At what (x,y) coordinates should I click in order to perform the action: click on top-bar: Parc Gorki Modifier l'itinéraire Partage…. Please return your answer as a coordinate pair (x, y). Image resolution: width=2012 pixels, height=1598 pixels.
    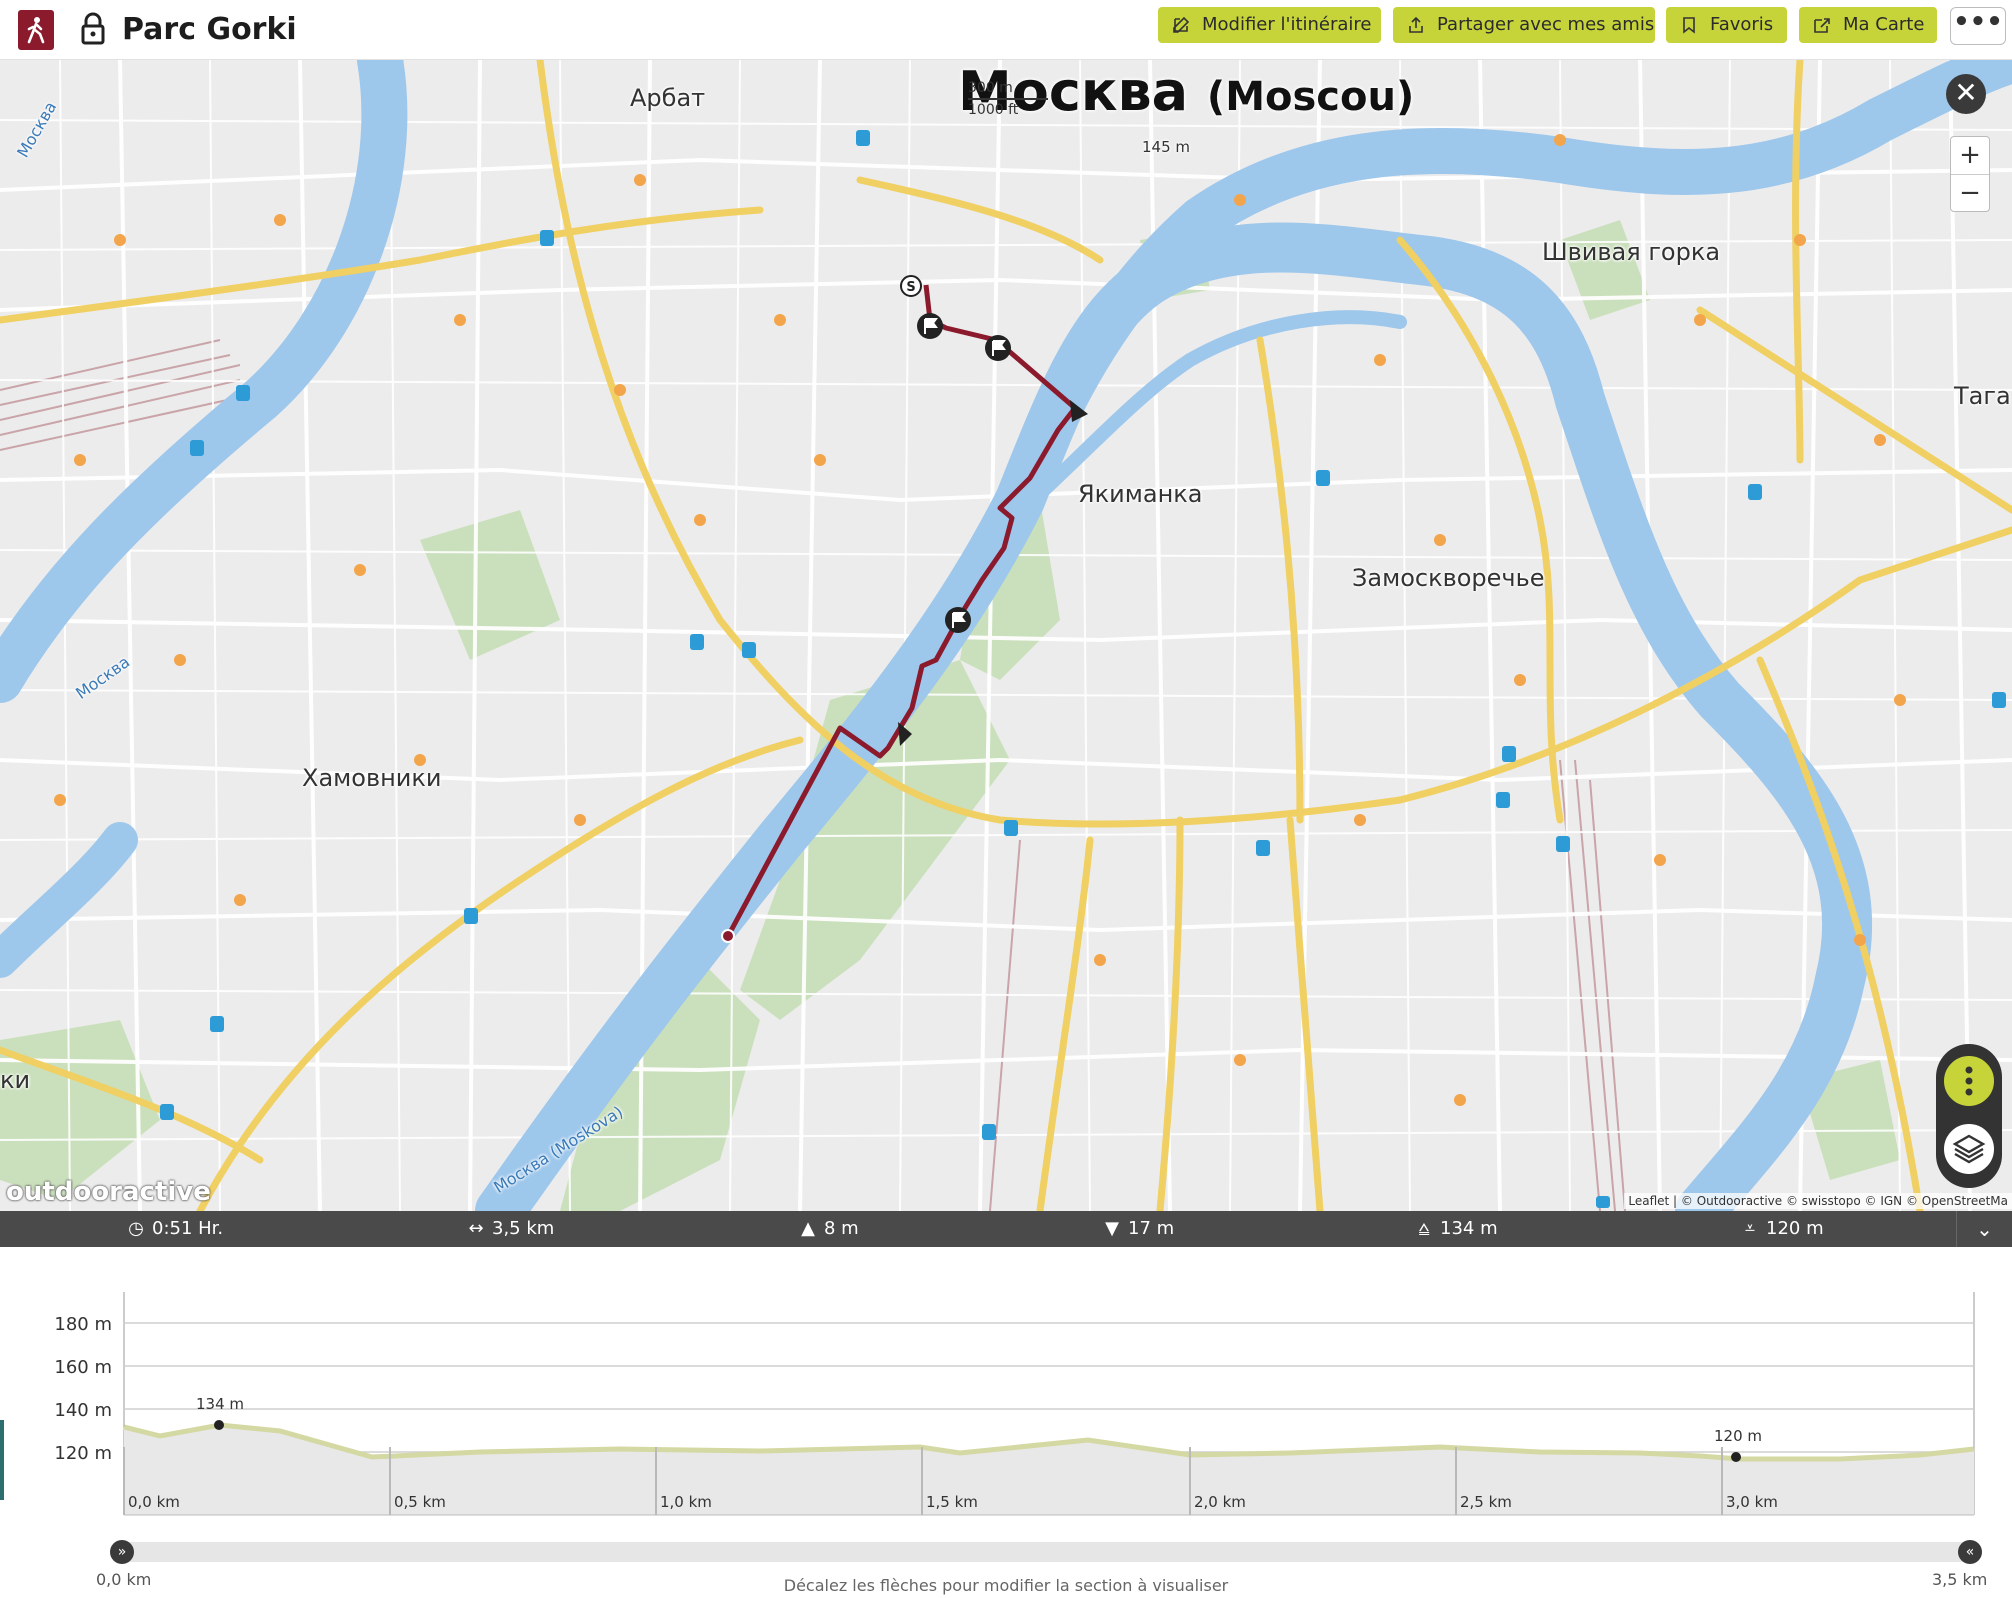
    Looking at the image, I should click on (1006, 30).